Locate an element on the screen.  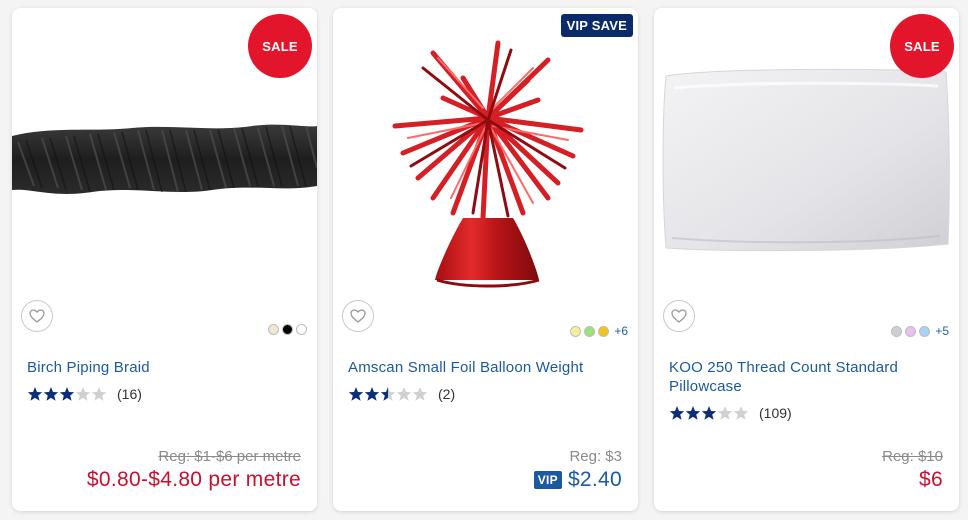
color-swatches: +6 is located at coordinates (599, 331).